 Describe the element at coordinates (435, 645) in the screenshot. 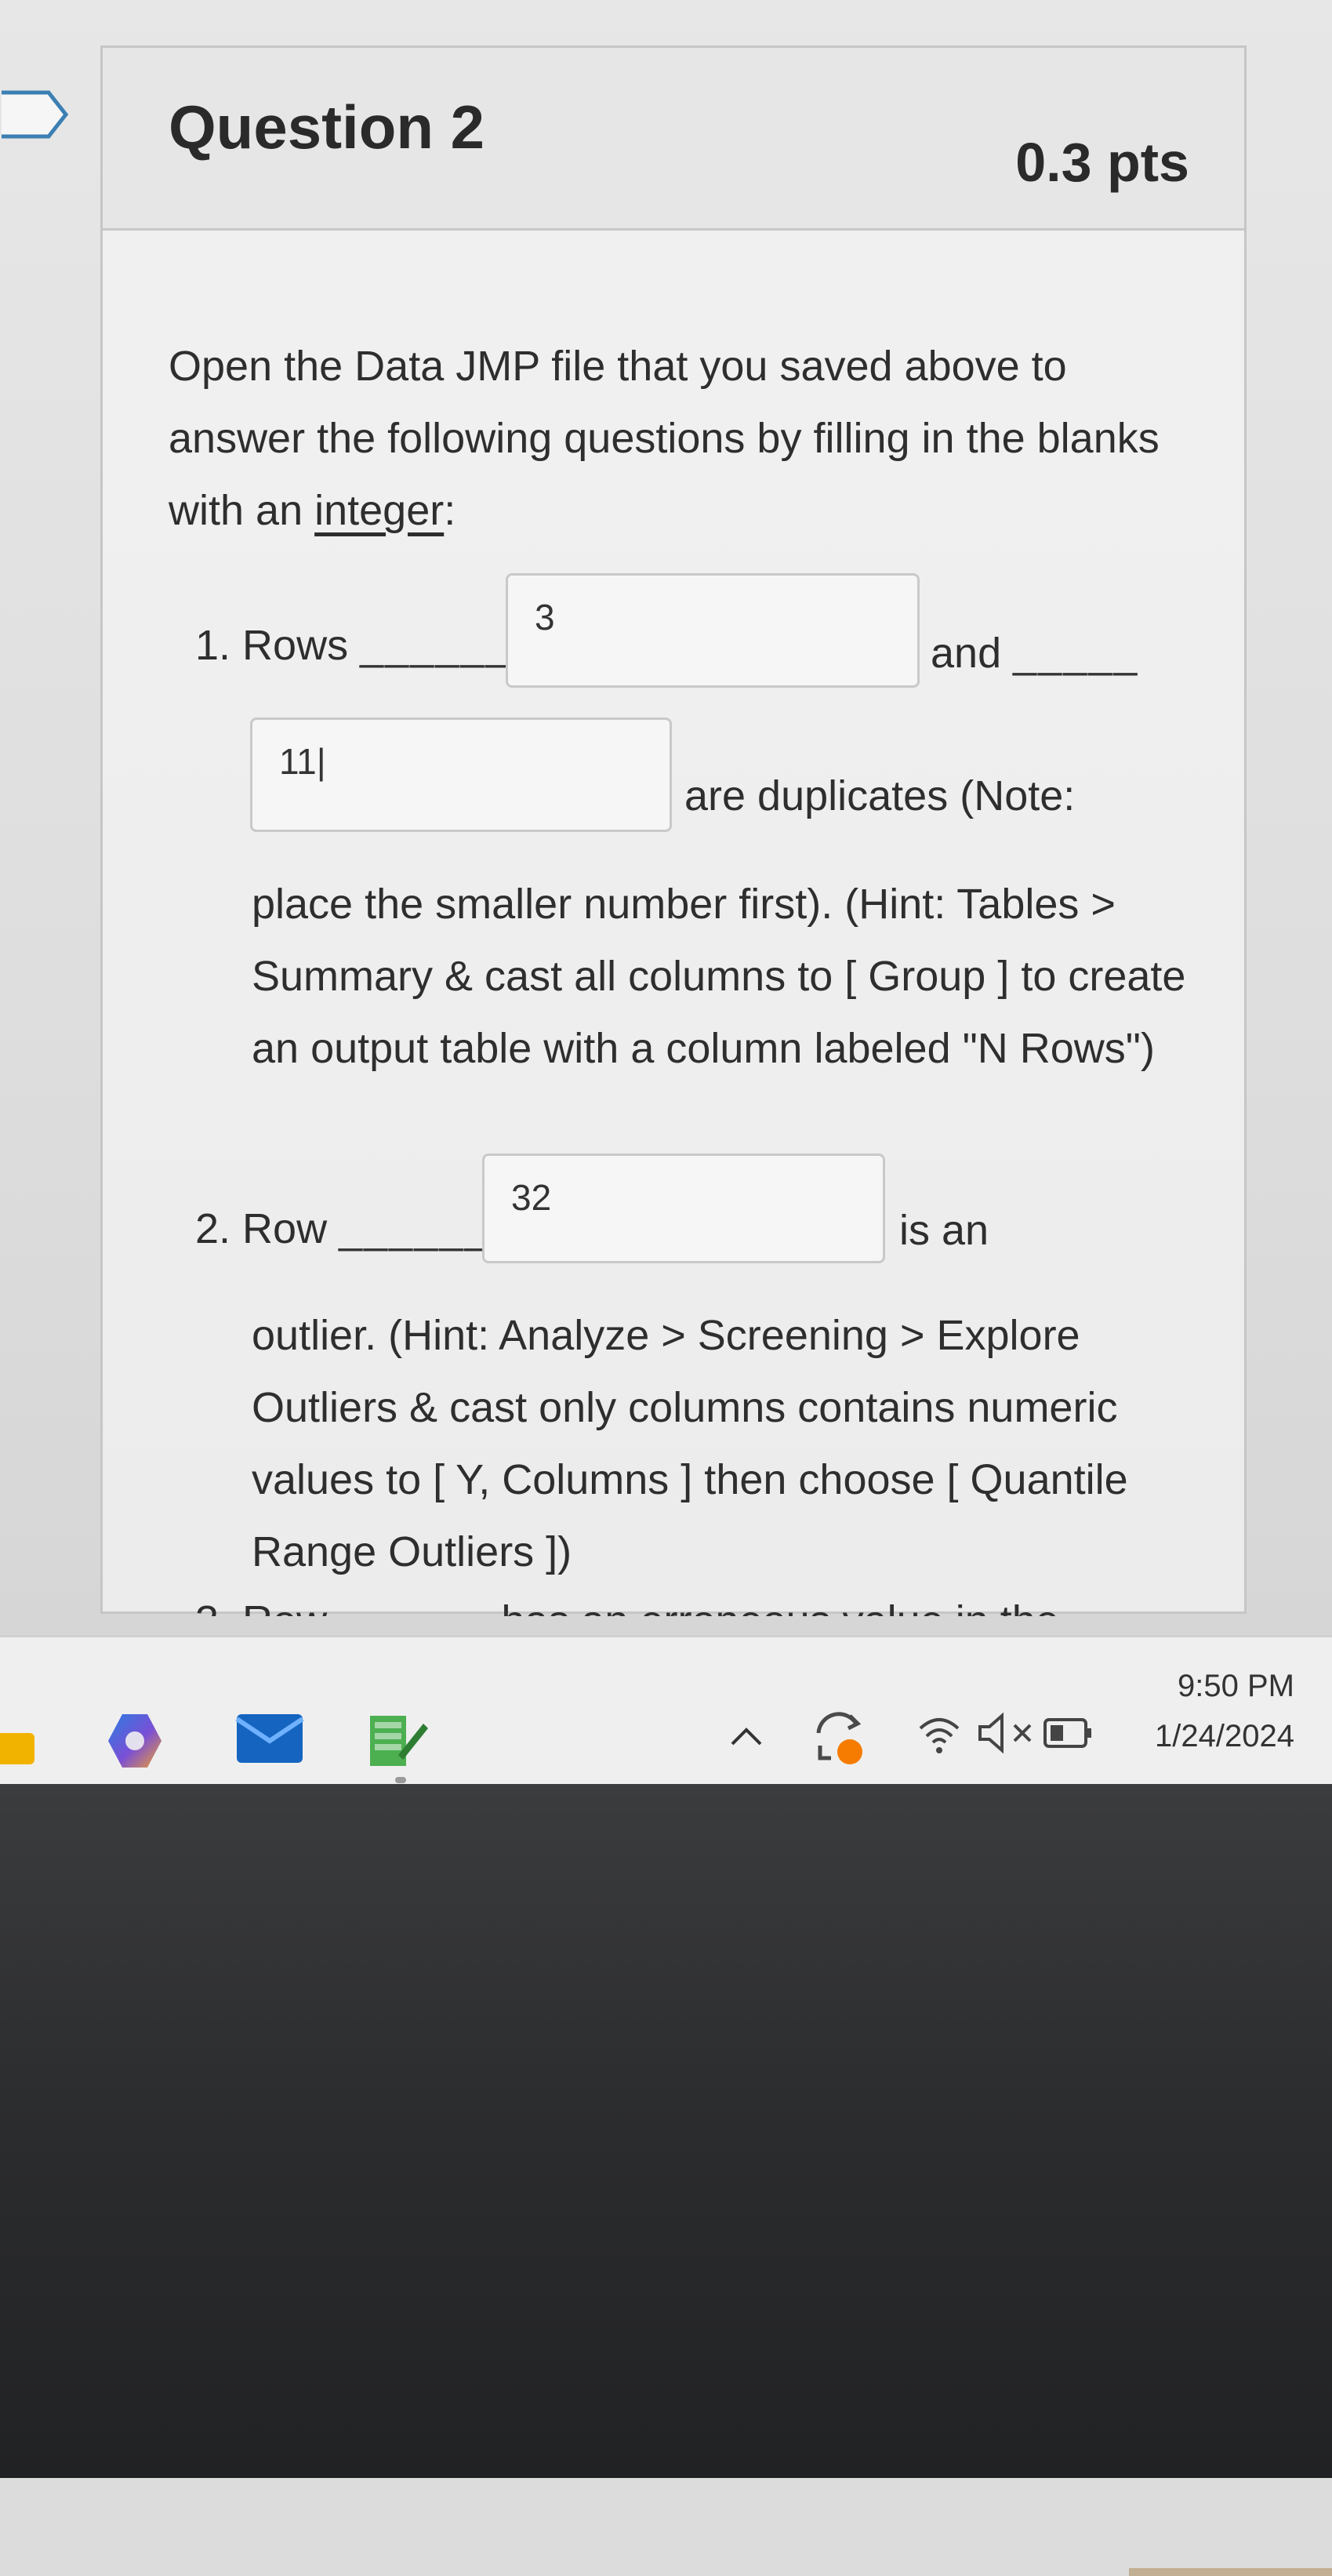

I see `item1-blank1: ______` at that location.